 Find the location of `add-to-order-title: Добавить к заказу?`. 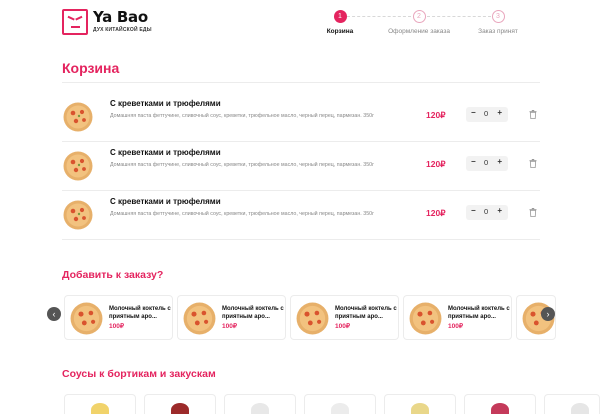

add-to-order-title: Добавить к заказу? is located at coordinates (113, 275).